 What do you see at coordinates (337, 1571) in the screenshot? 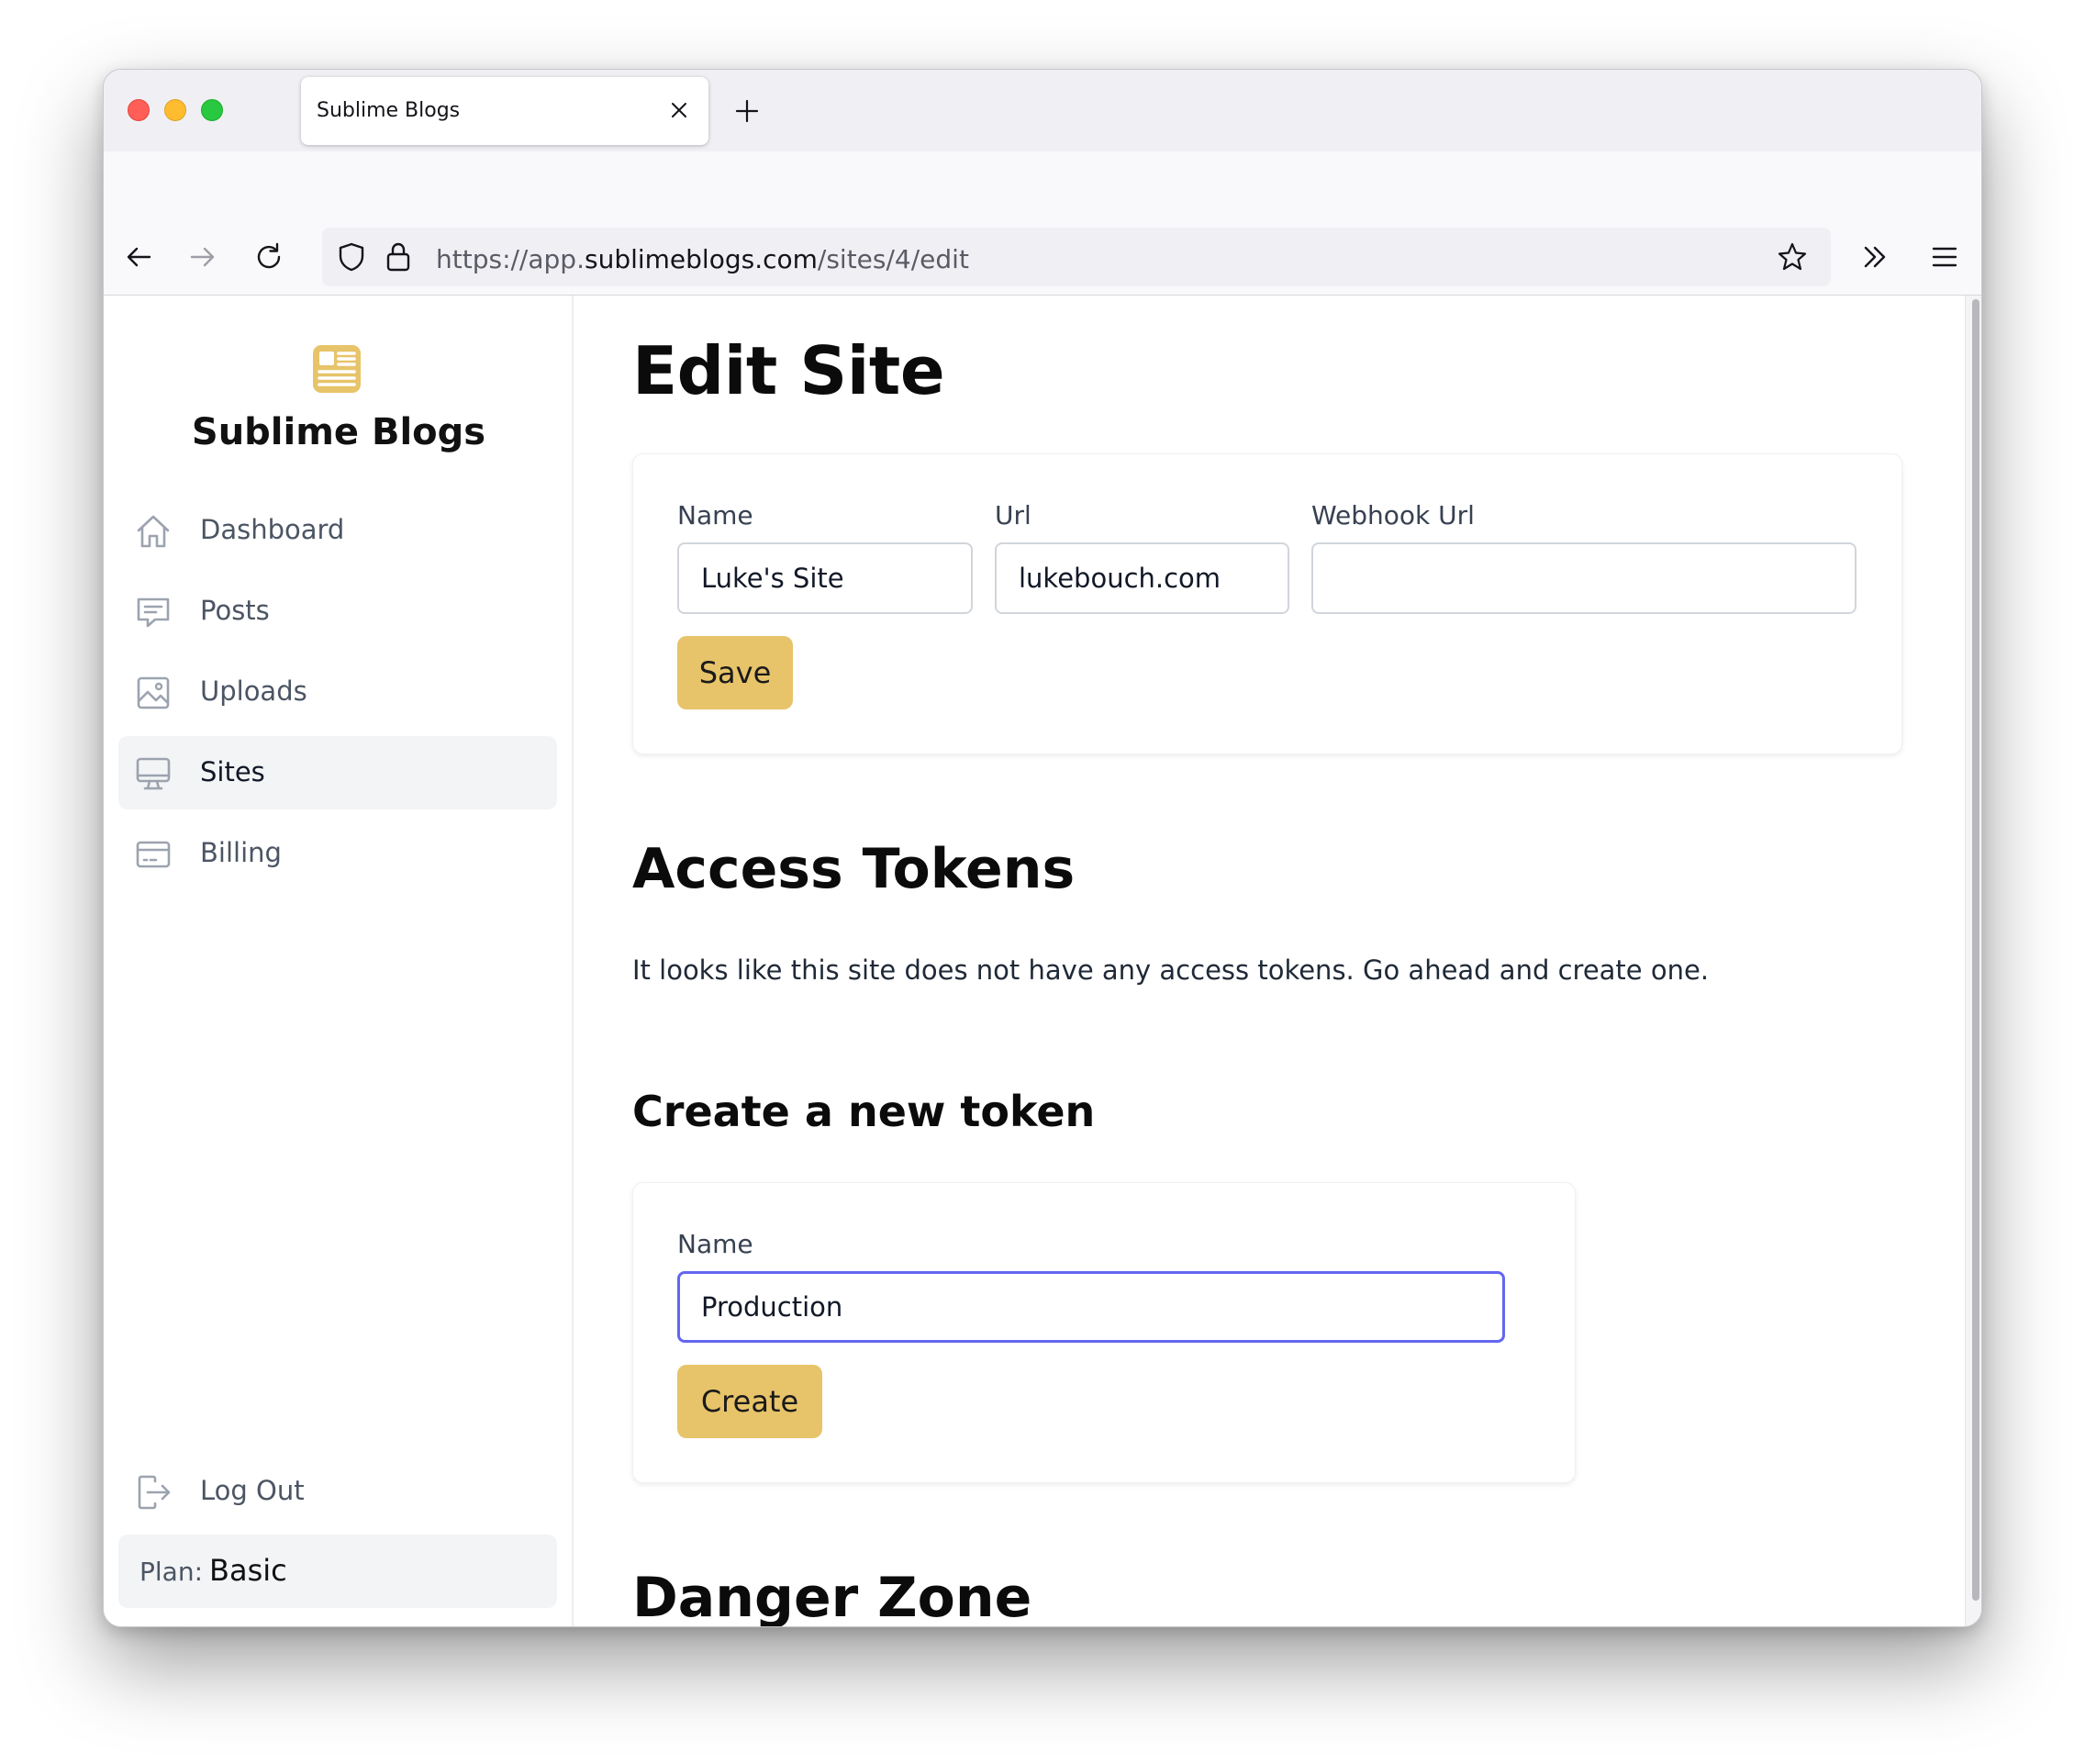
I see `plan-badge: Plan: Basic` at bounding box center [337, 1571].